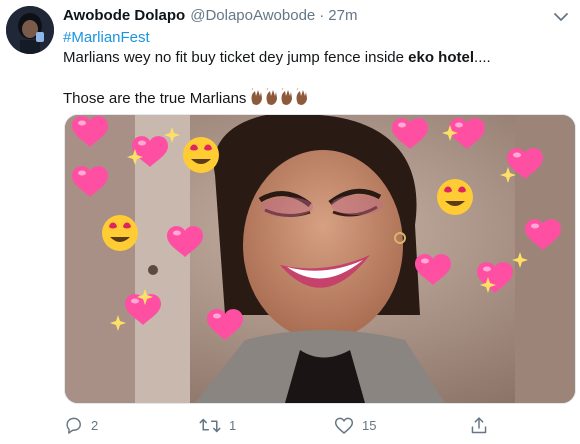 This screenshot has width=580, height=444. I want to click on reply-count: 2, so click(95, 425).